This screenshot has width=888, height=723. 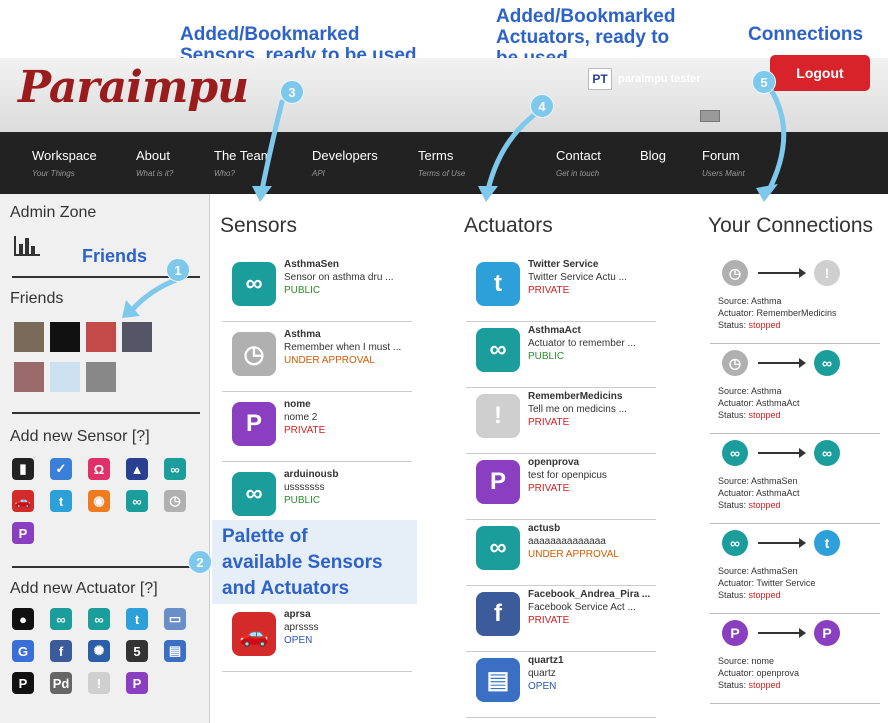 What do you see at coordinates (175, 651) in the screenshot?
I see `quartz-icon: ▤` at bounding box center [175, 651].